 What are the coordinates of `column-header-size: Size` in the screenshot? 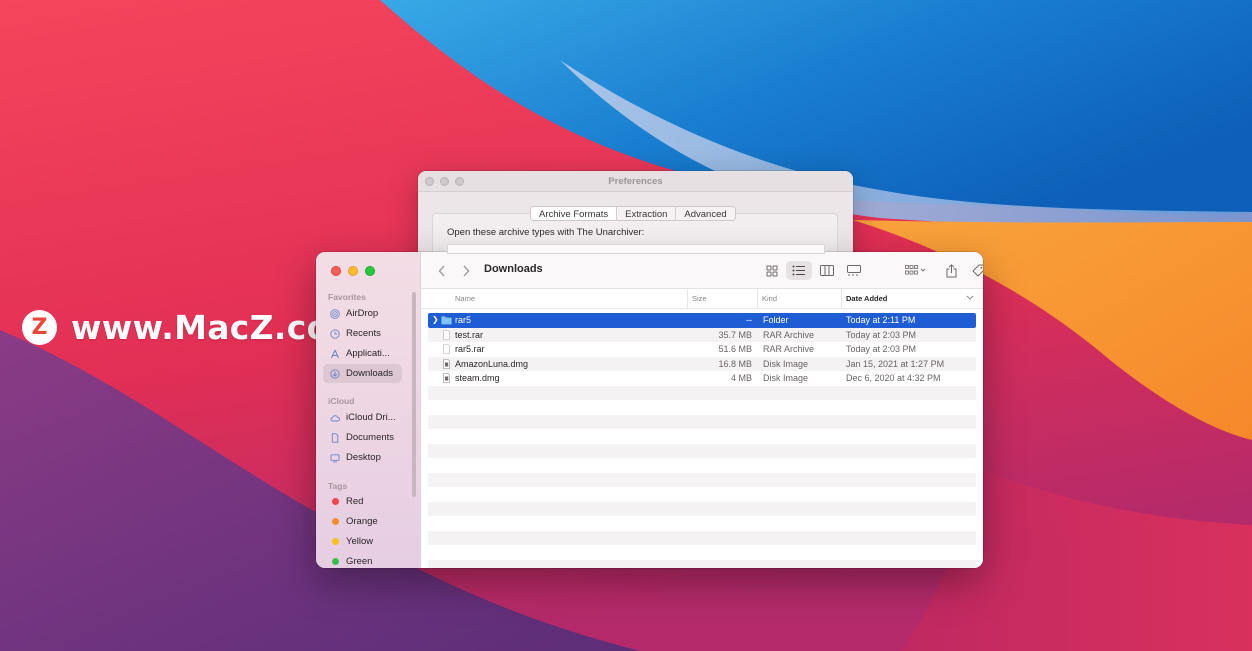 It's located at (722, 299).